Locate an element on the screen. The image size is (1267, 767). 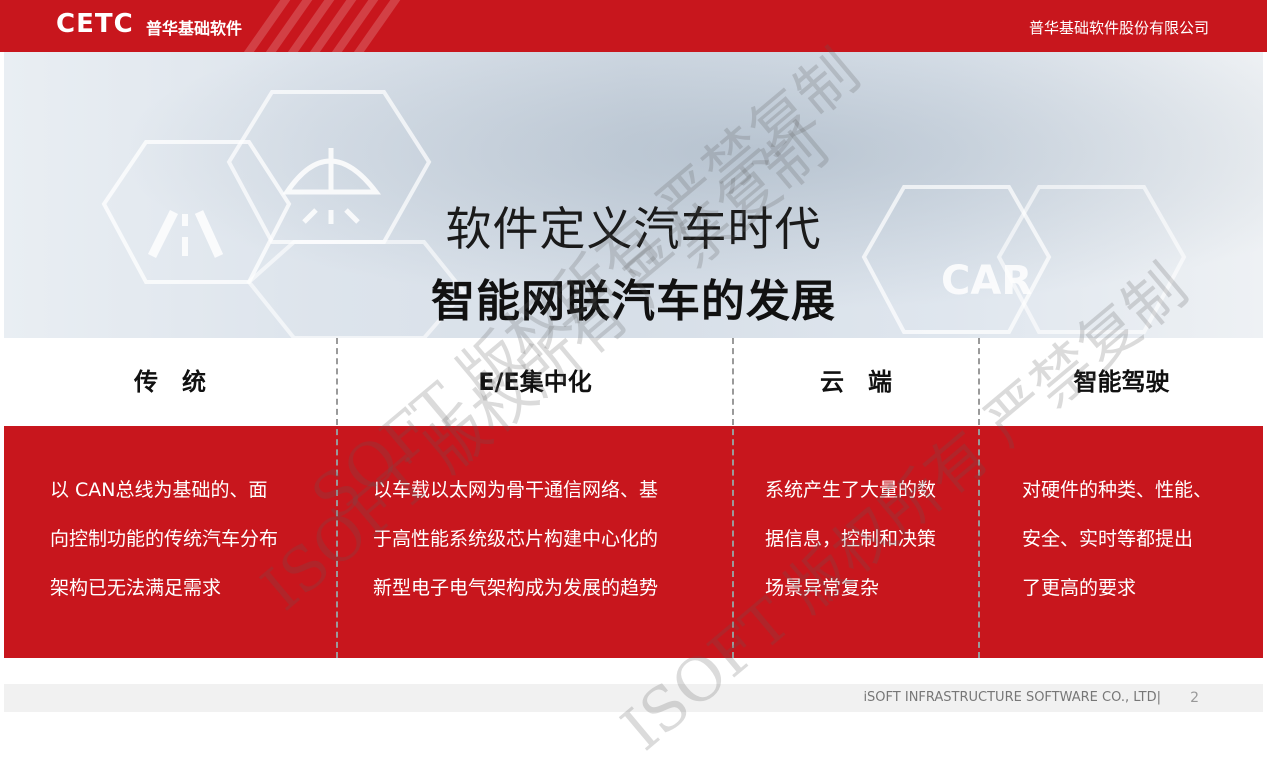
header-stripes is located at coordinates (320, 26).